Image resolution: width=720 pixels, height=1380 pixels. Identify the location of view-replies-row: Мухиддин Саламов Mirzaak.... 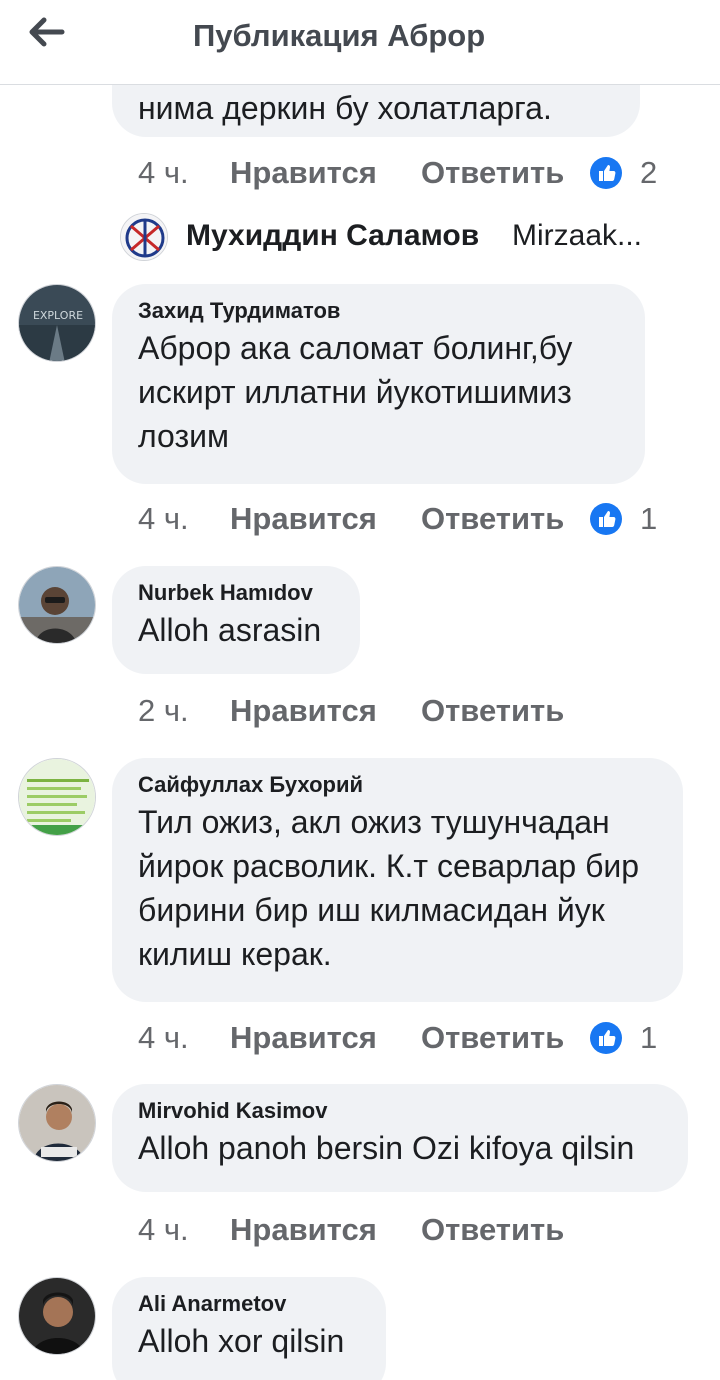
(420, 237).